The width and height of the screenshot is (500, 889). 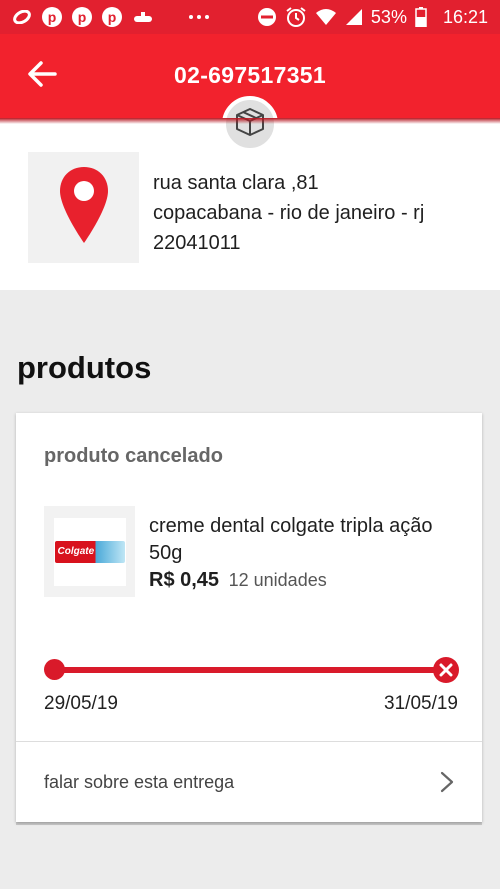 I want to click on location-pin-icon, so click(x=84, y=207).